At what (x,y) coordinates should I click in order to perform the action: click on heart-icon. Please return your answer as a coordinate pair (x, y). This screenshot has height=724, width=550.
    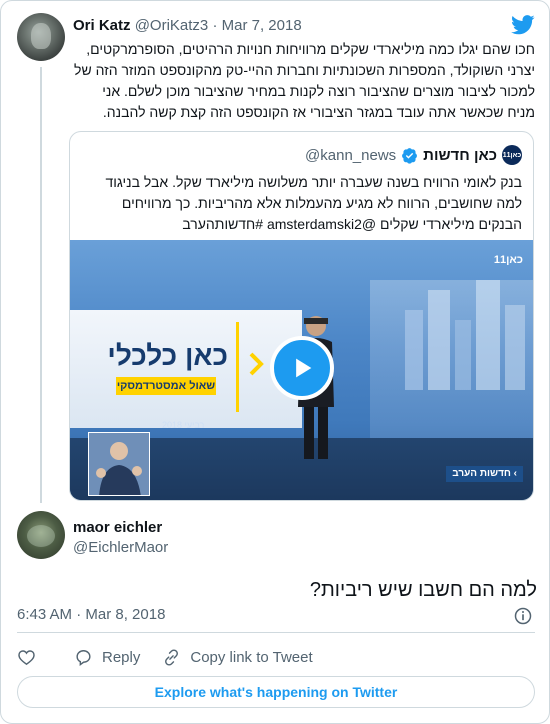
    Looking at the image, I should click on (26, 657).